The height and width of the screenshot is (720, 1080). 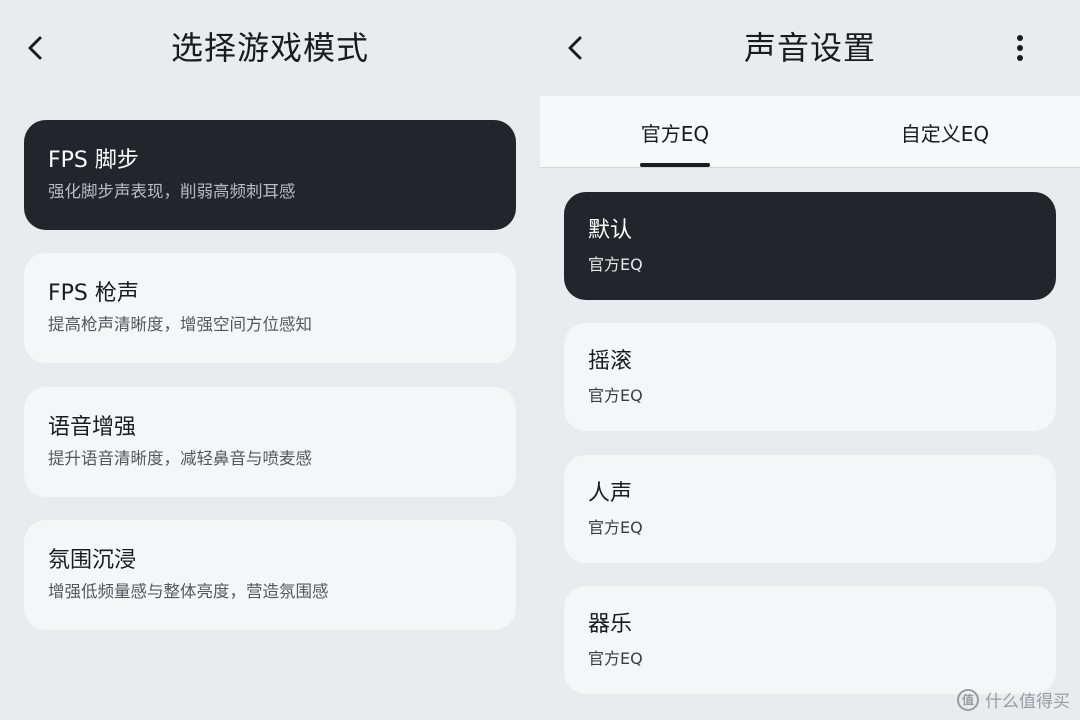 What do you see at coordinates (172, 191) in the screenshot?
I see `mode-description: 强化脚步声表现，削弱高频刺耳感` at bounding box center [172, 191].